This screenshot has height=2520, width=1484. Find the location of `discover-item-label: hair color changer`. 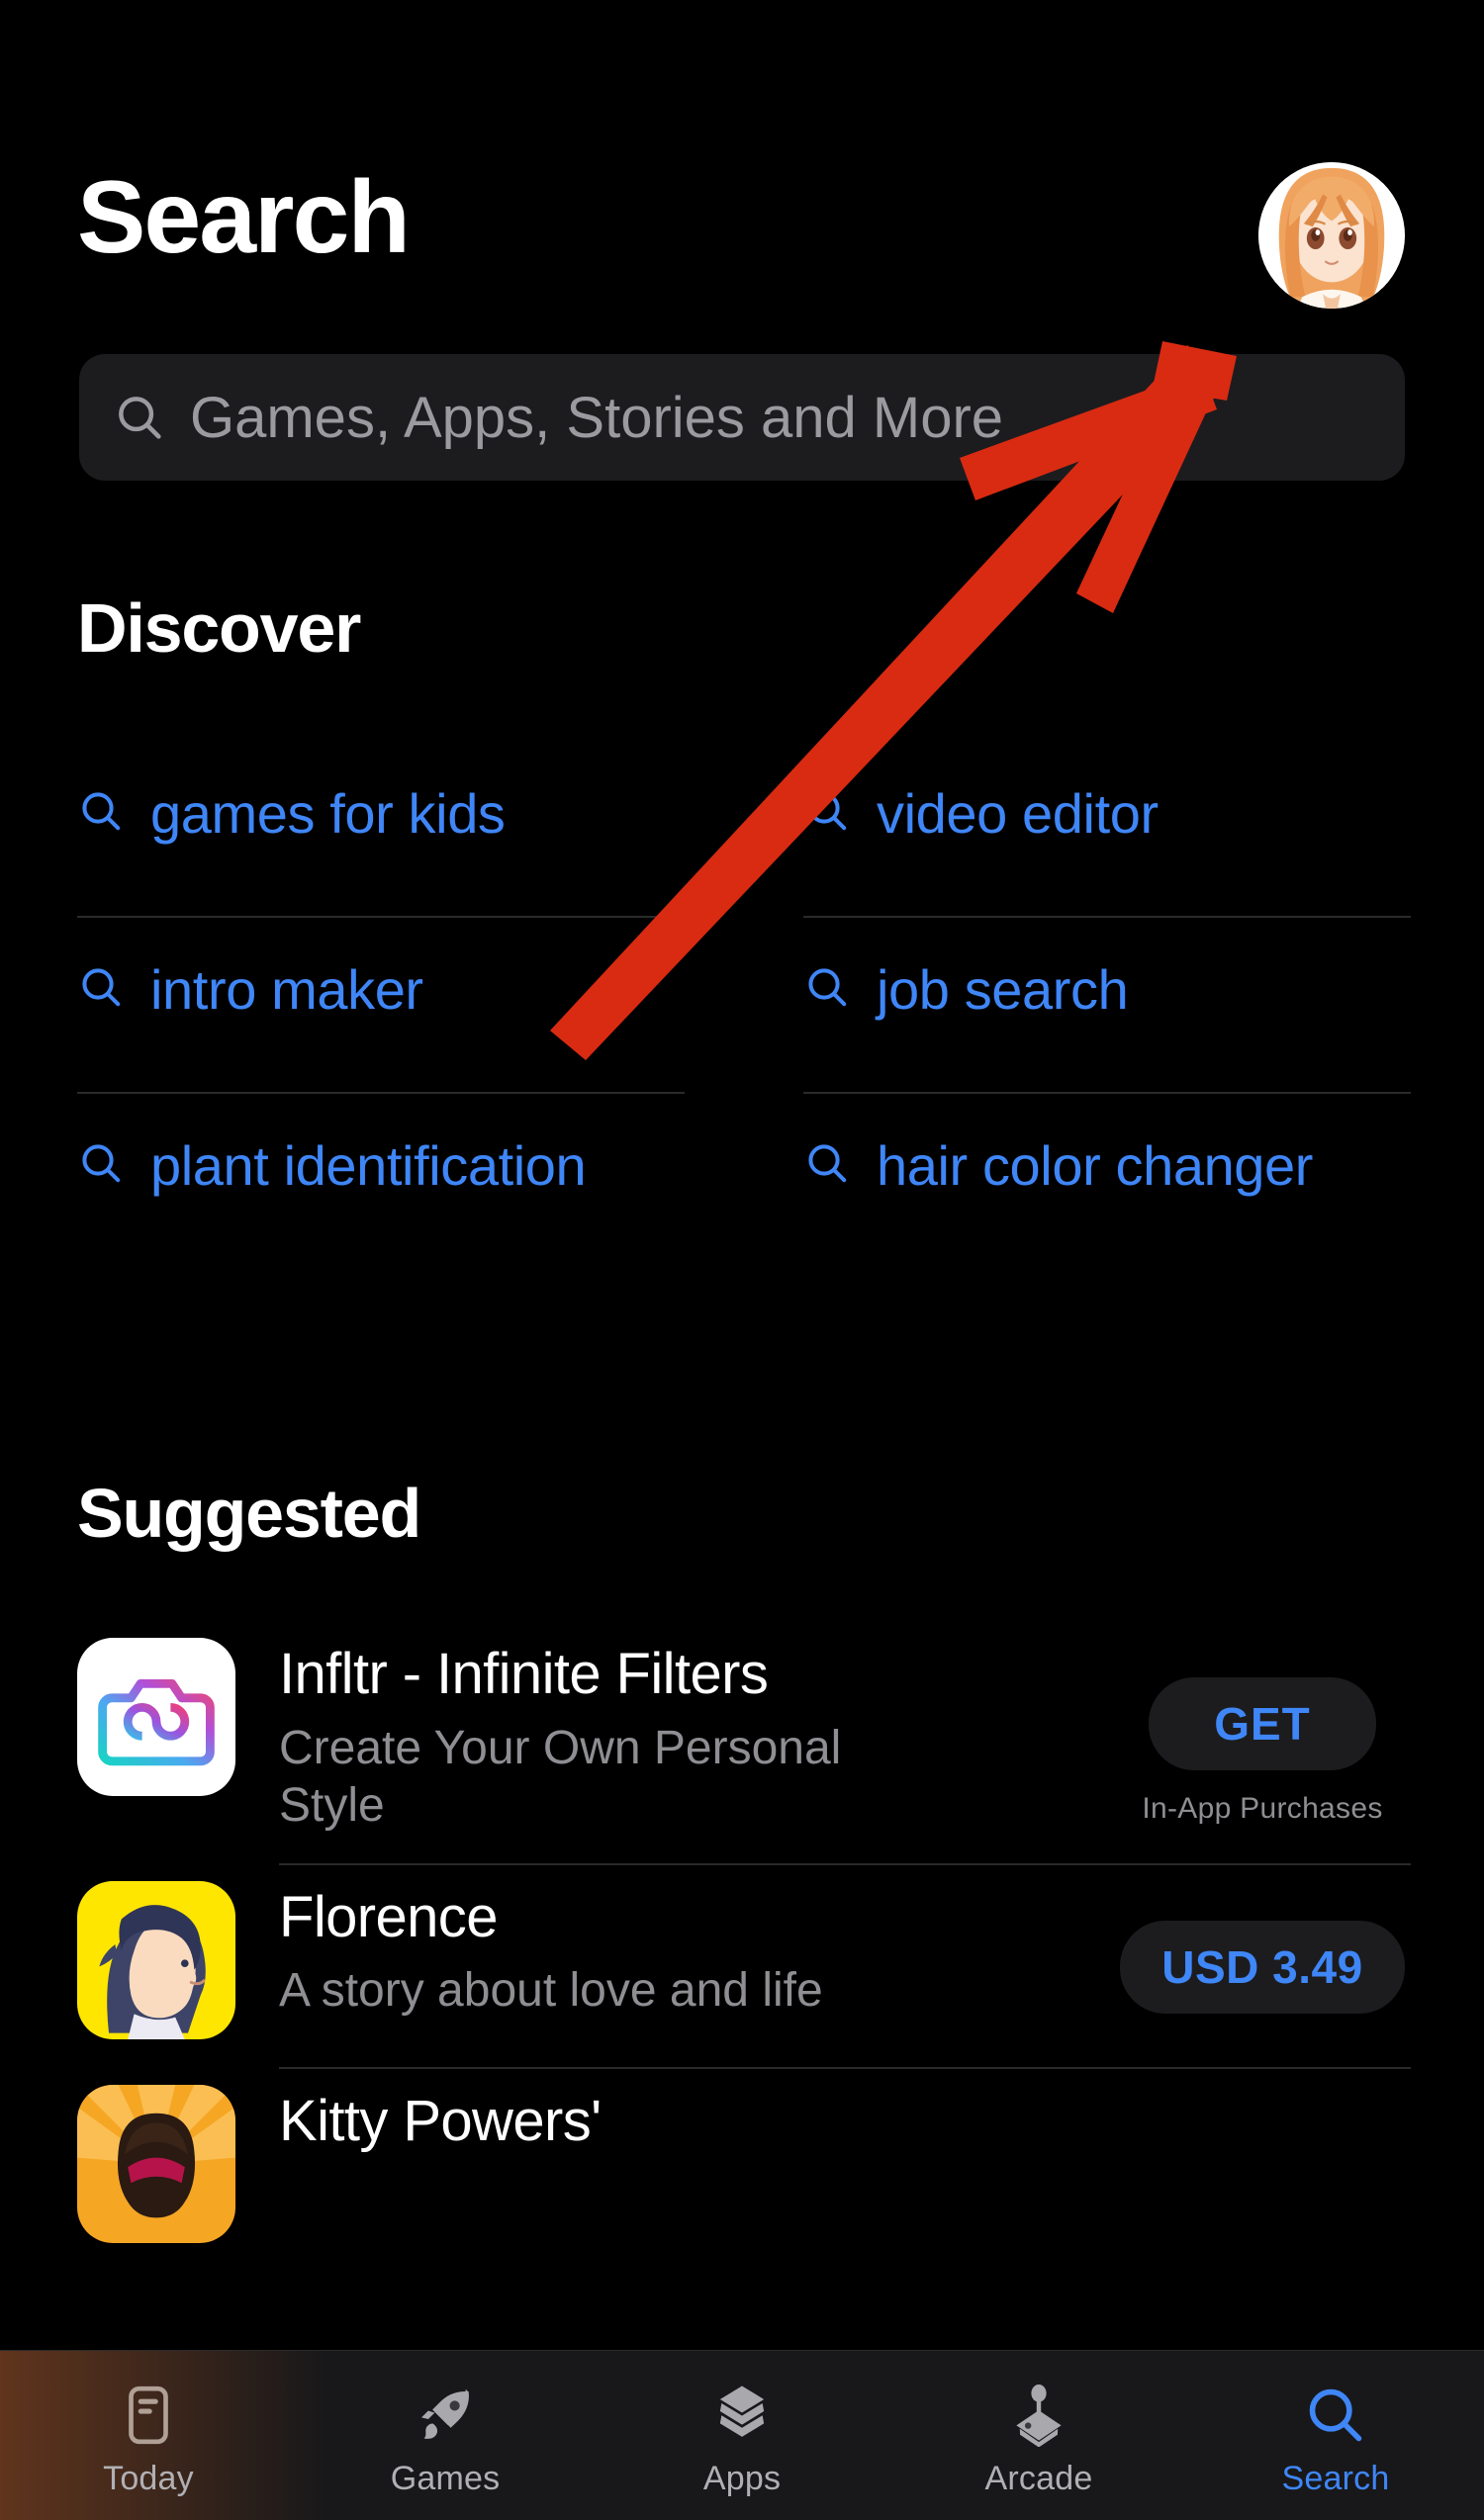

discover-item-label: hair color changer is located at coordinates (1095, 1165).